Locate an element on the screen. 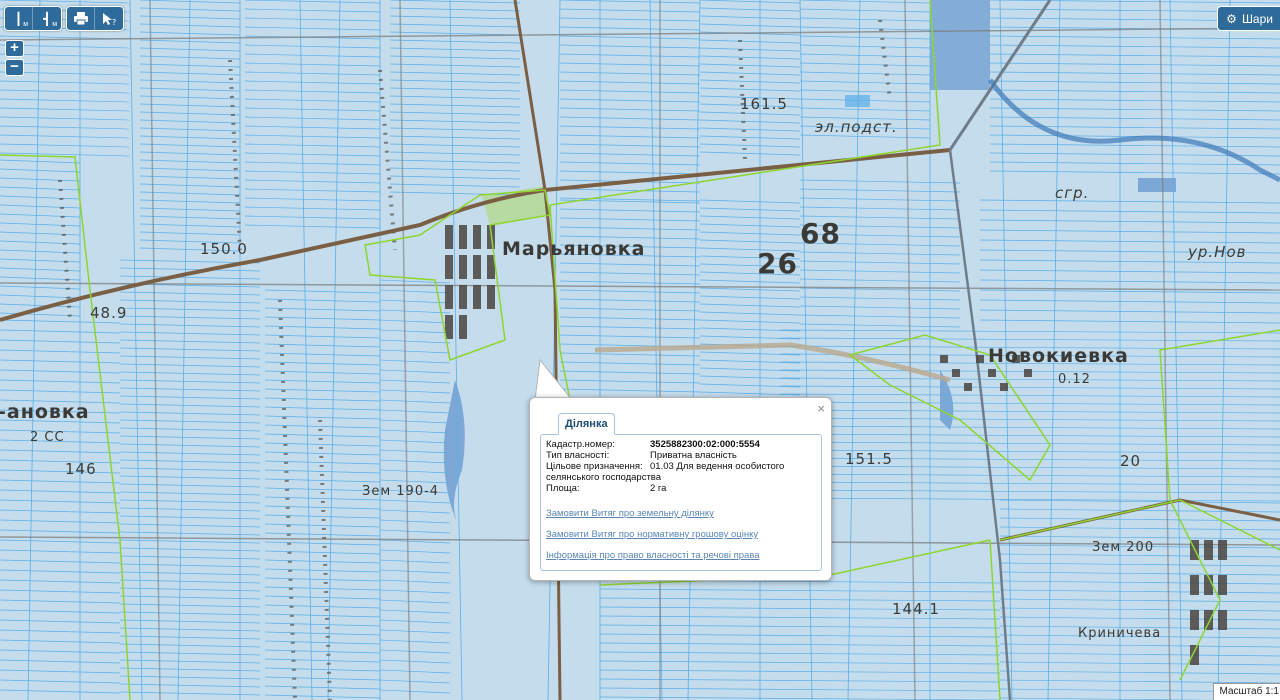 This screenshot has height=700, width=1280. scale-indicator: Масштаб 1:1 is located at coordinates (1246, 691).